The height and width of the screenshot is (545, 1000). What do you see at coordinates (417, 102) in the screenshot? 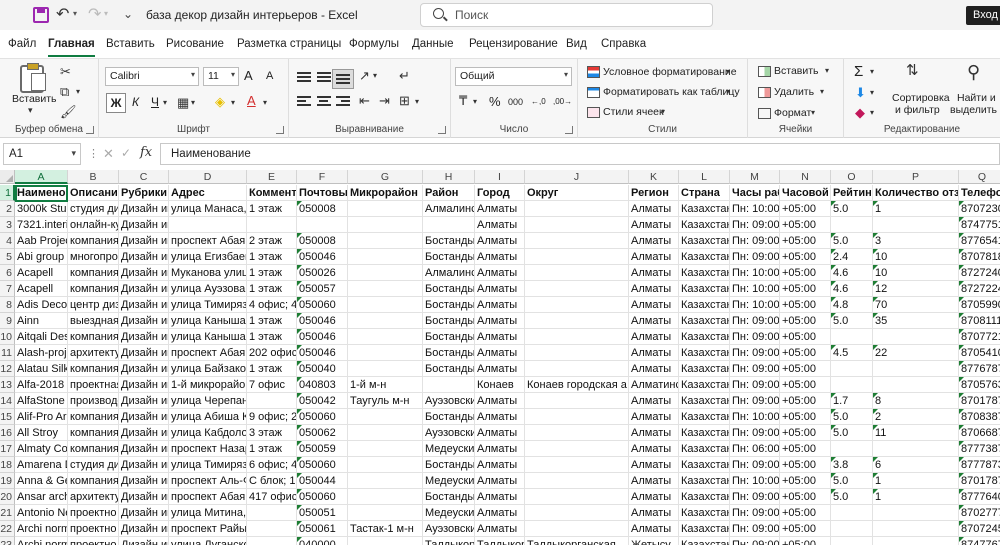
I see `merge-dropdown-icon: ▾` at bounding box center [417, 102].